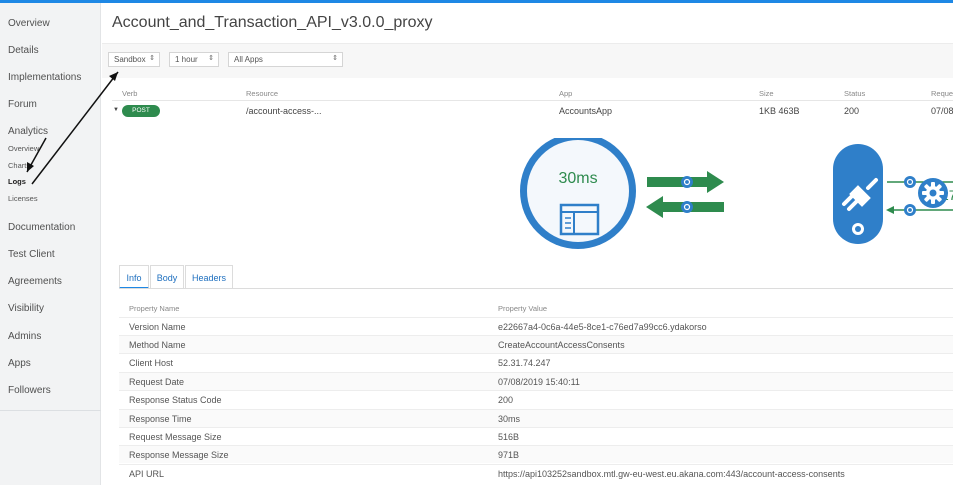  I want to click on sidebar-subitem-charts: Charts, so click(19, 165).